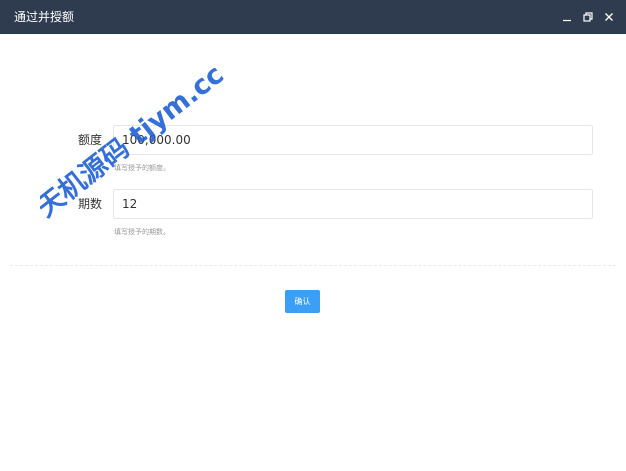 Image resolution: width=626 pixels, height=471 pixels. What do you see at coordinates (89, 204) in the screenshot?
I see `term-label: 期数` at bounding box center [89, 204].